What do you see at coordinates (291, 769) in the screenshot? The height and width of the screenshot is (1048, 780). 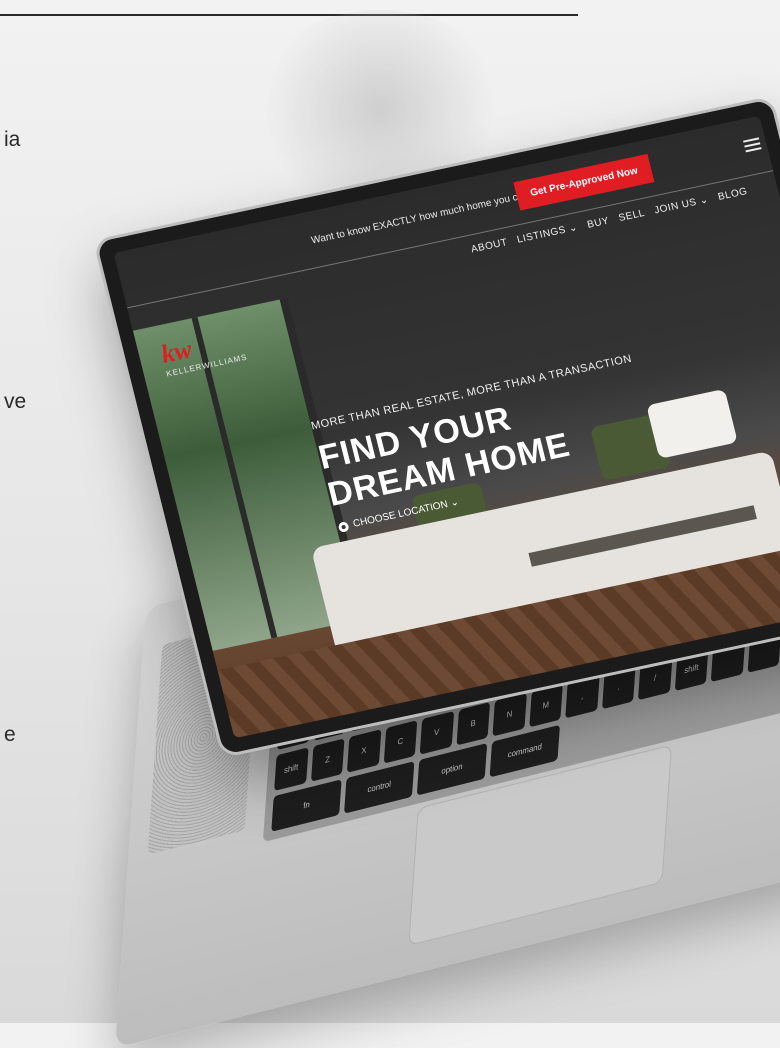 I see `keyboard-key: shift` at bounding box center [291, 769].